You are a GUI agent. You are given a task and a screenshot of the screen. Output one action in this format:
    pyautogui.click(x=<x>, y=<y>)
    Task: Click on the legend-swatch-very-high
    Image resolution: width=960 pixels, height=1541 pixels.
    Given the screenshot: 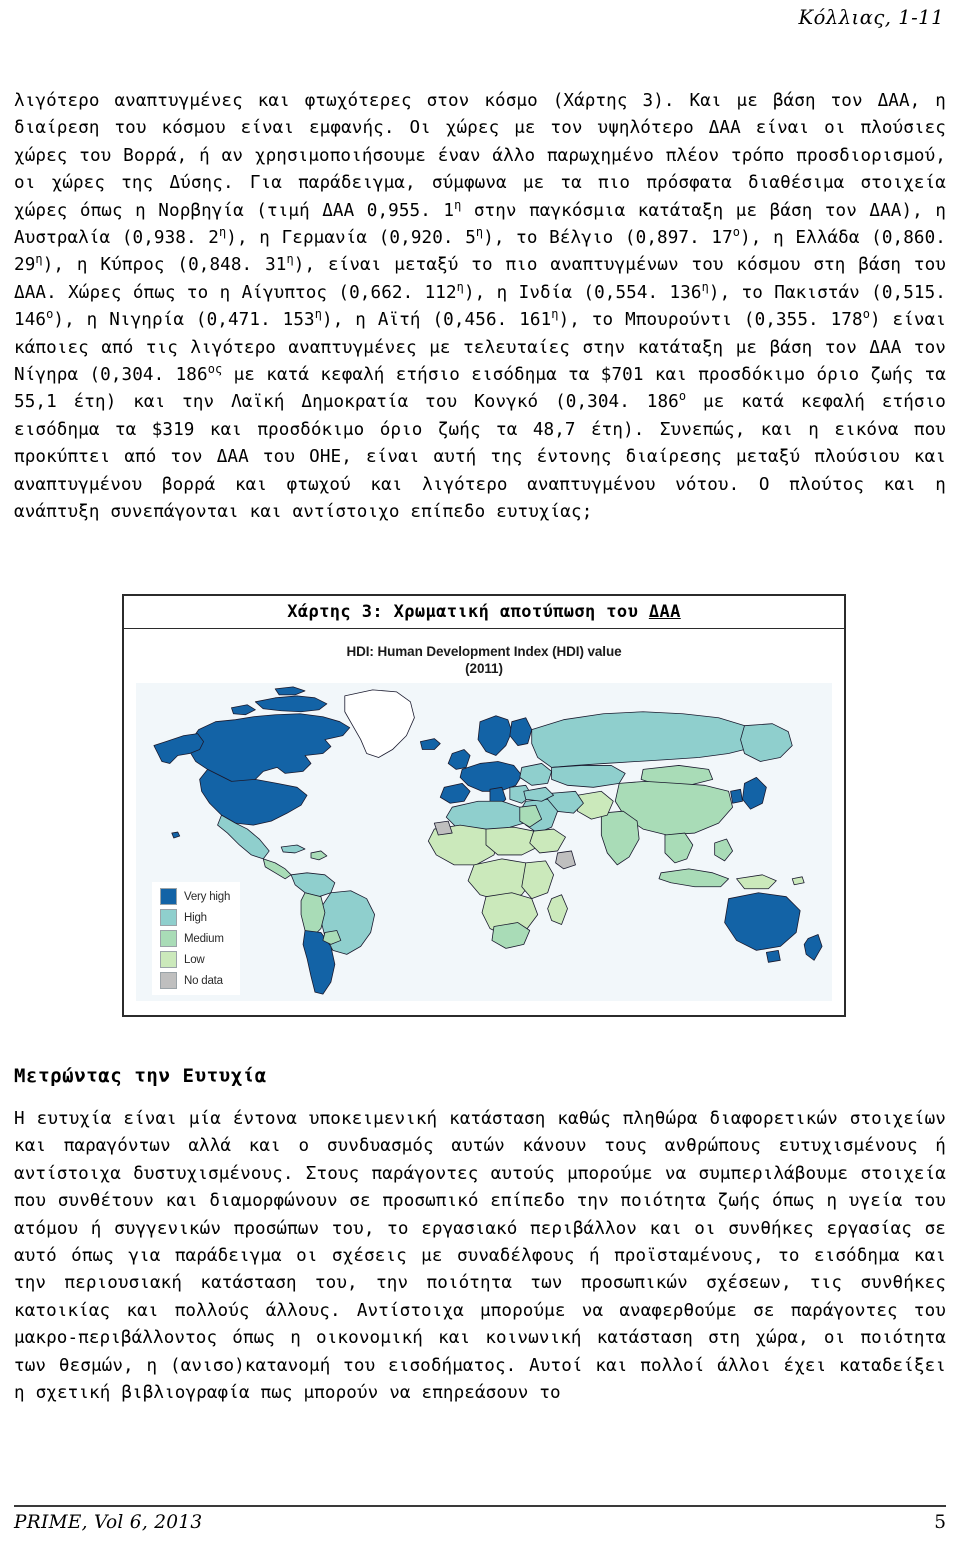 What is the action you would take?
    pyautogui.click(x=168, y=896)
    